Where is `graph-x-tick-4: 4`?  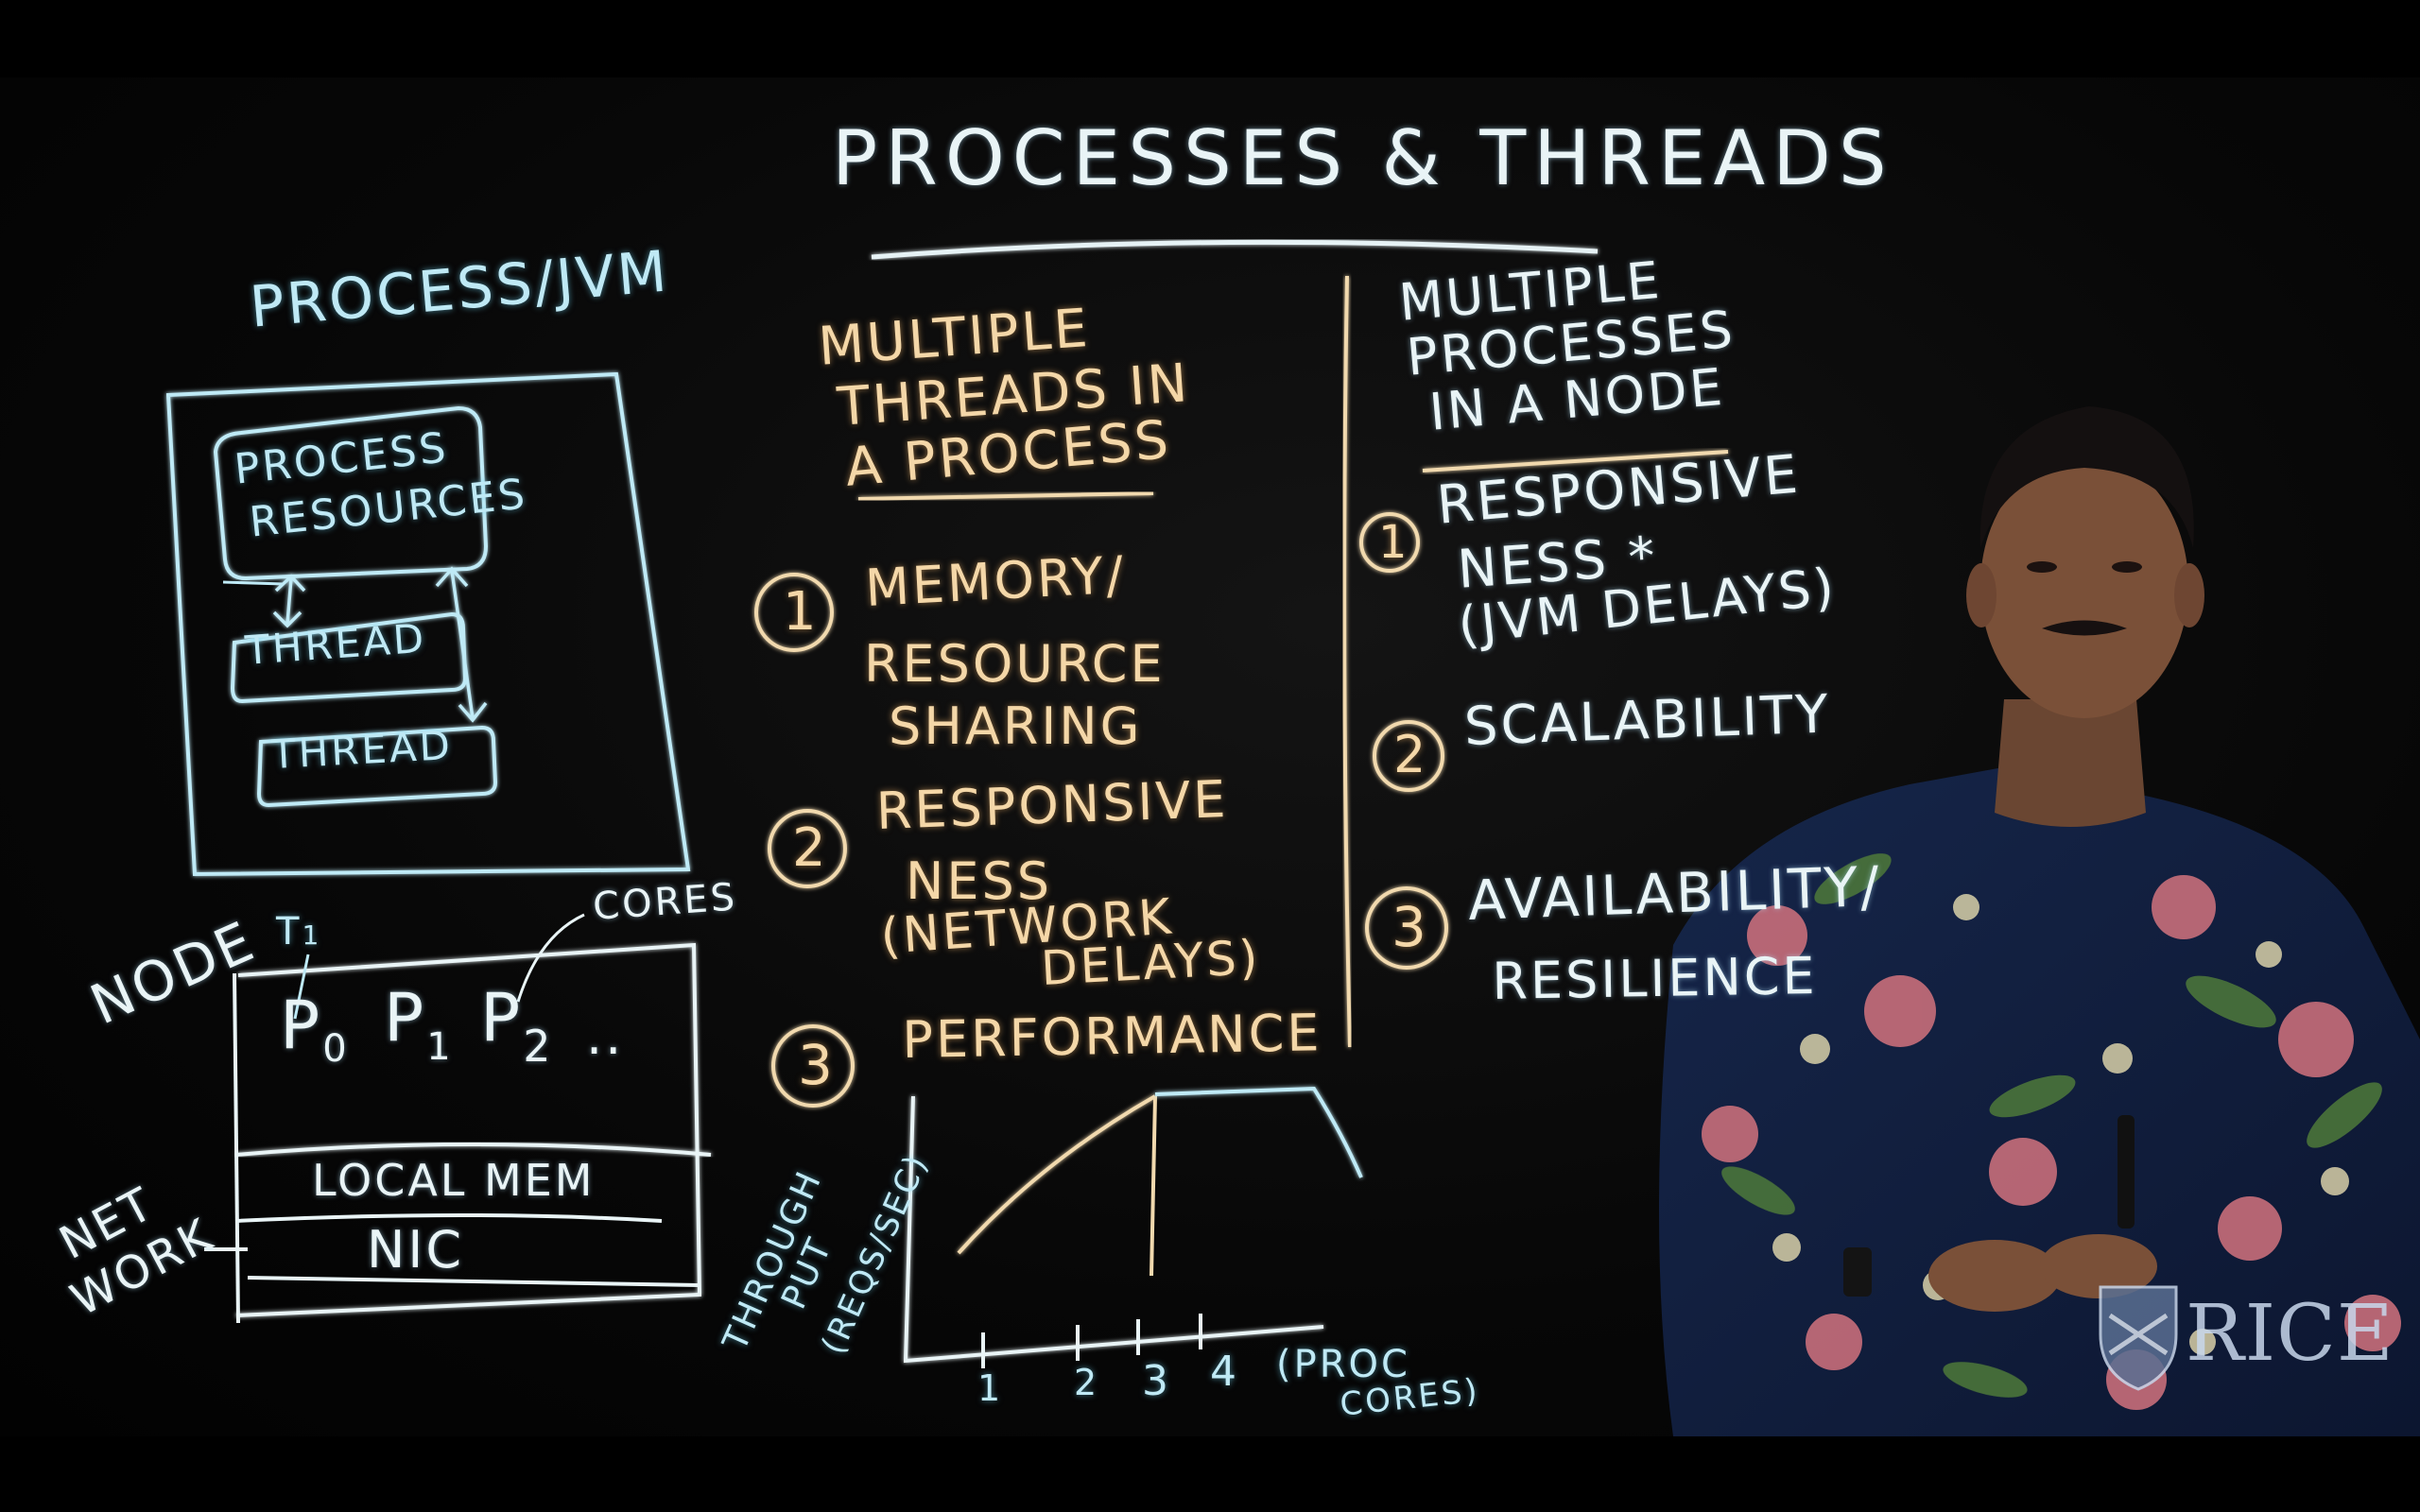 graph-x-tick-4: 4 is located at coordinates (1223, 1372).